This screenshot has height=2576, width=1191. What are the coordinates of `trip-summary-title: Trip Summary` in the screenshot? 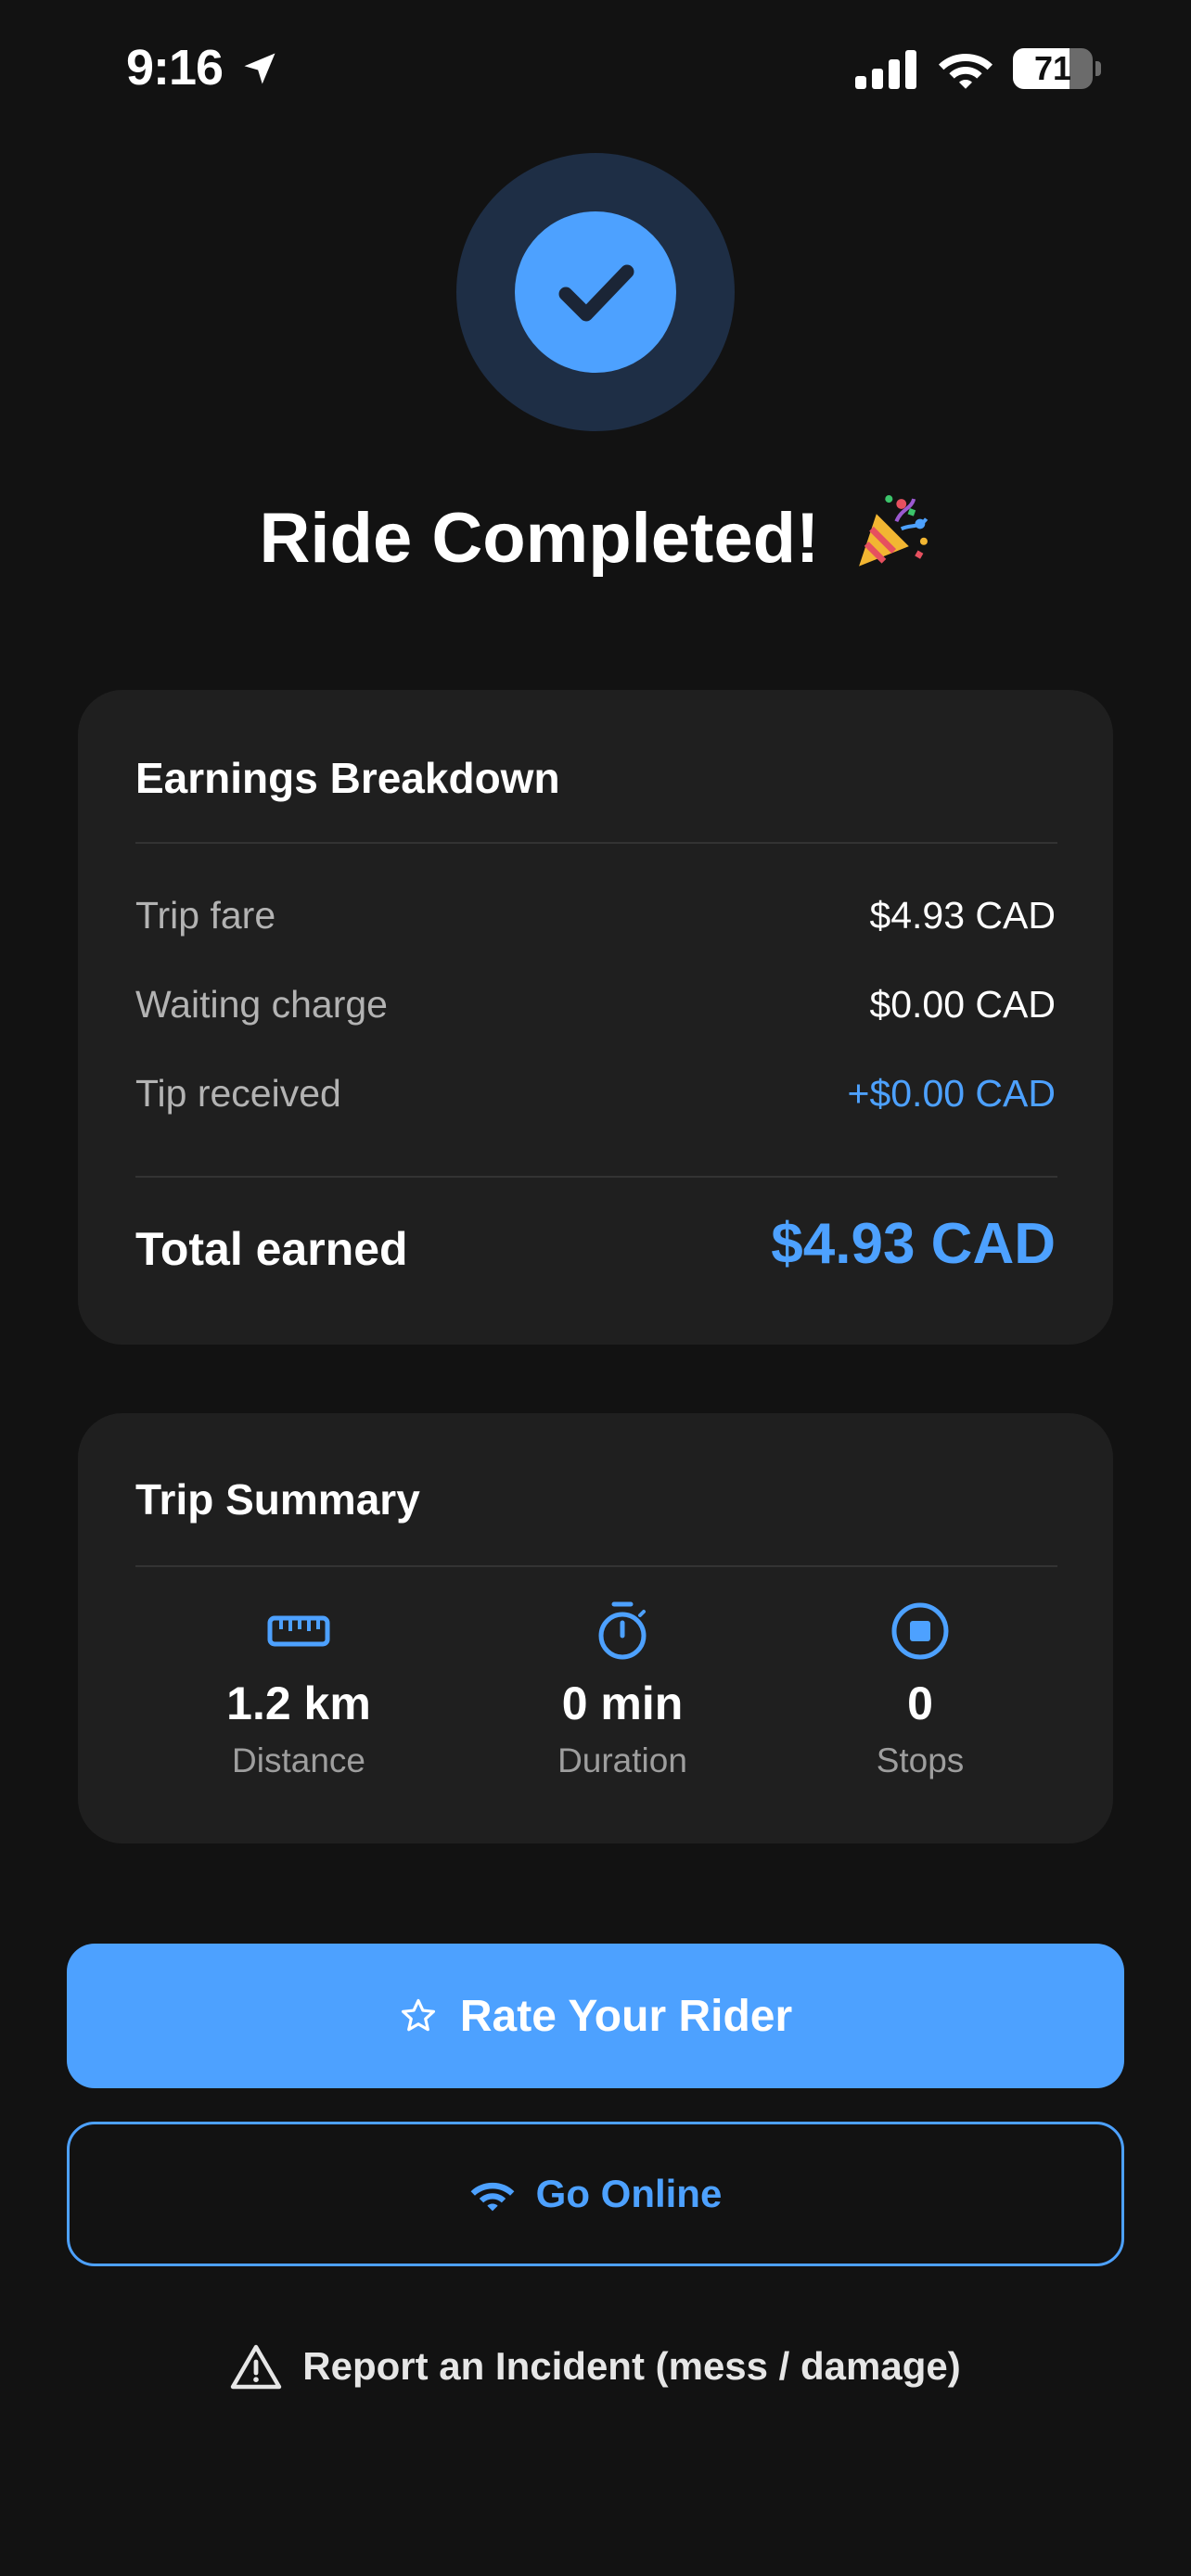 It's located at (277, 1499).